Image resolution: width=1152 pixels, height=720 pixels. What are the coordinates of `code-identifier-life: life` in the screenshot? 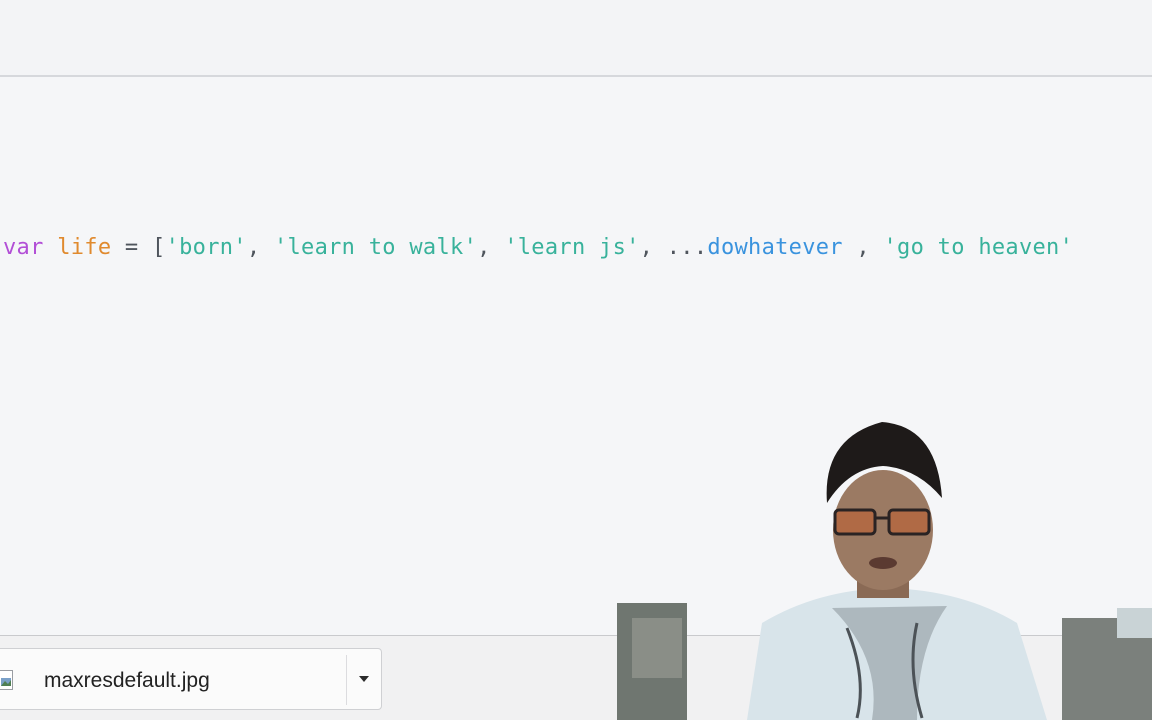 It's located at (84, 247).